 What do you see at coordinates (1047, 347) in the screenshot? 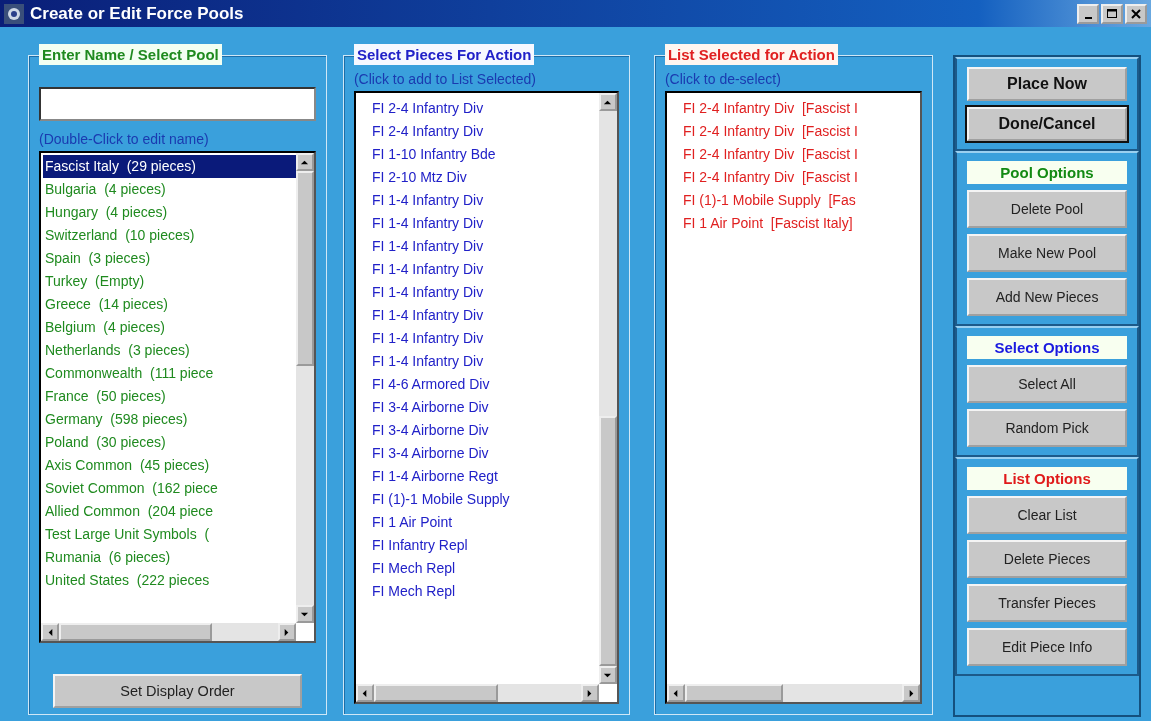
I see `section-title: Select Options` at bounding box center [1047, 347].